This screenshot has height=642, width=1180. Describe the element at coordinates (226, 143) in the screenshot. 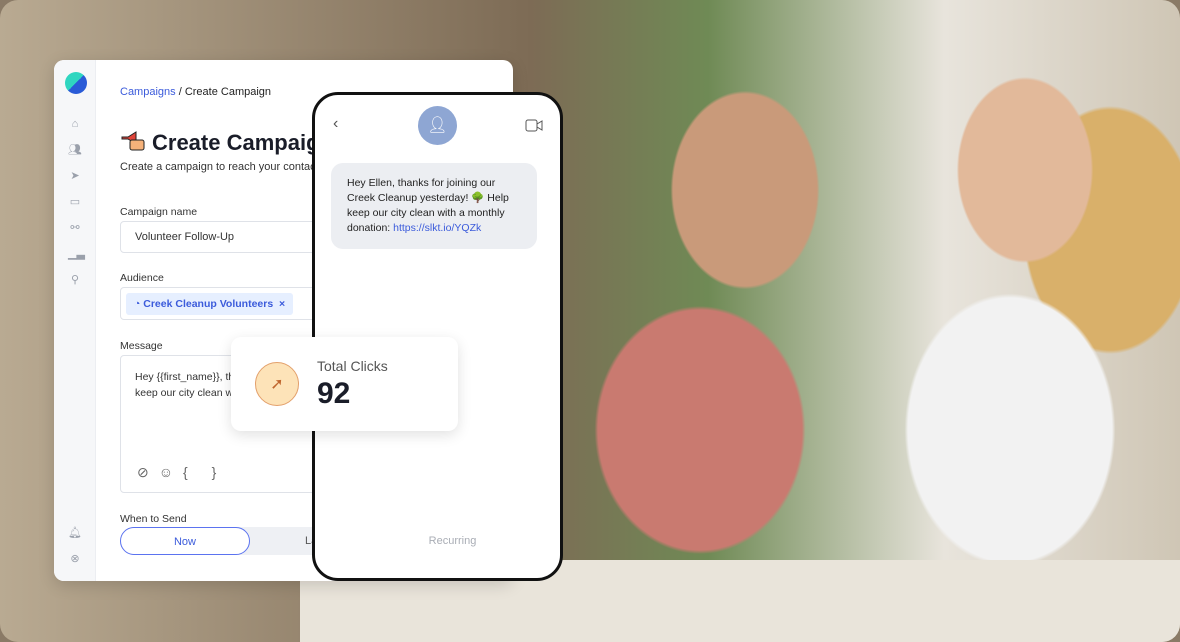

I see `page-title: Create Campaign` at that location.